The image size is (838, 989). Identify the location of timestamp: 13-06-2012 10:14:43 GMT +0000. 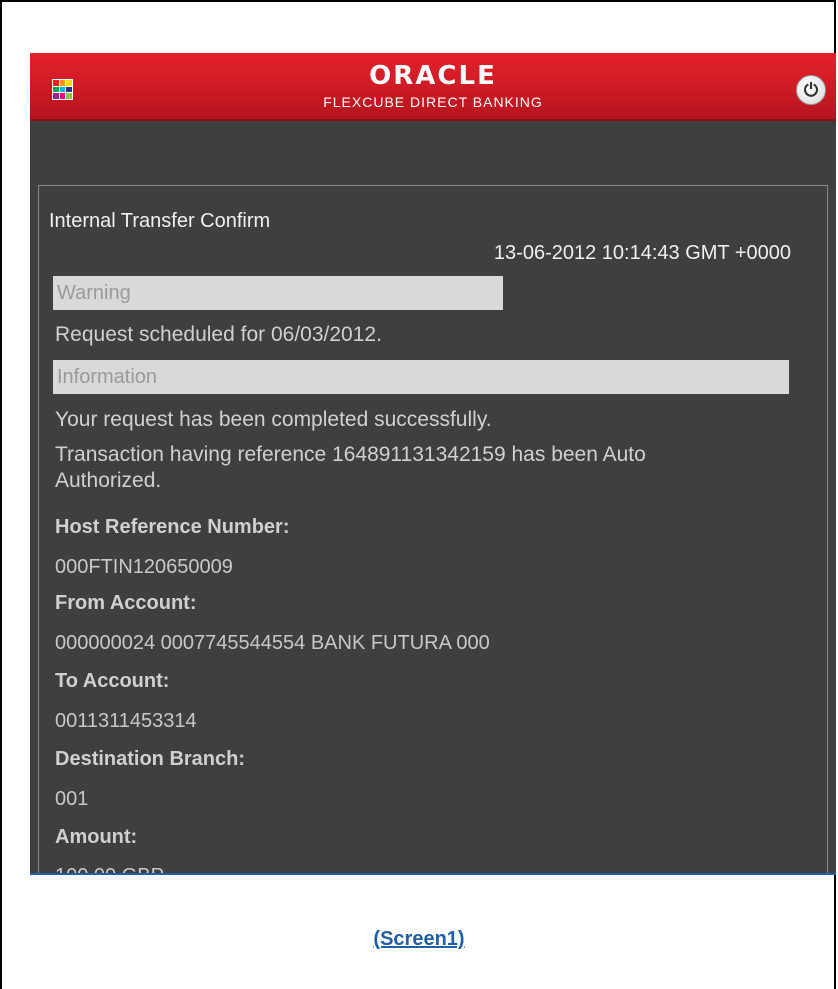
(642, 253).